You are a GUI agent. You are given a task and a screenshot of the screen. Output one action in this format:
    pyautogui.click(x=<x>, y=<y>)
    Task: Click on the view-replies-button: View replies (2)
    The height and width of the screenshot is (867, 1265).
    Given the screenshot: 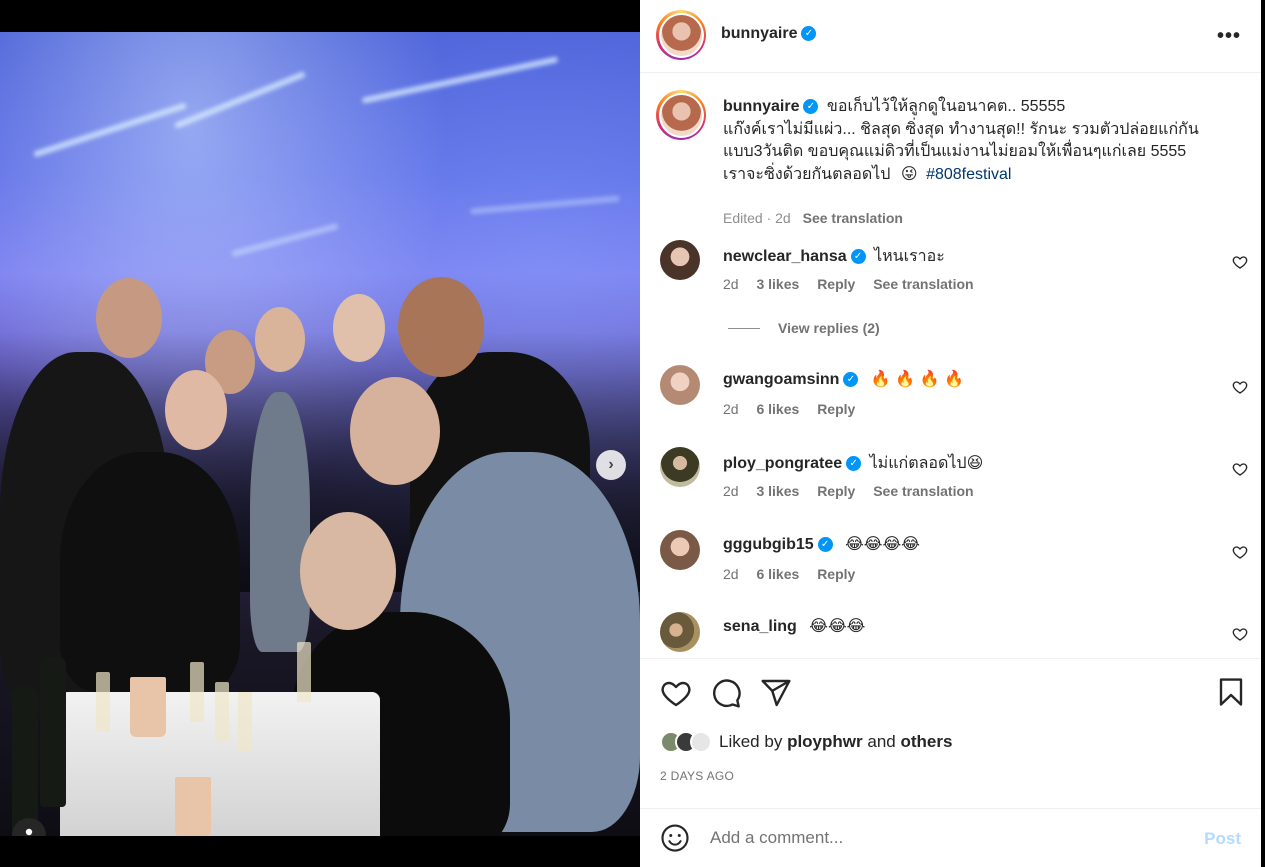 What is the action you would take?
    pyautogui.click(x=804, y=328)
    